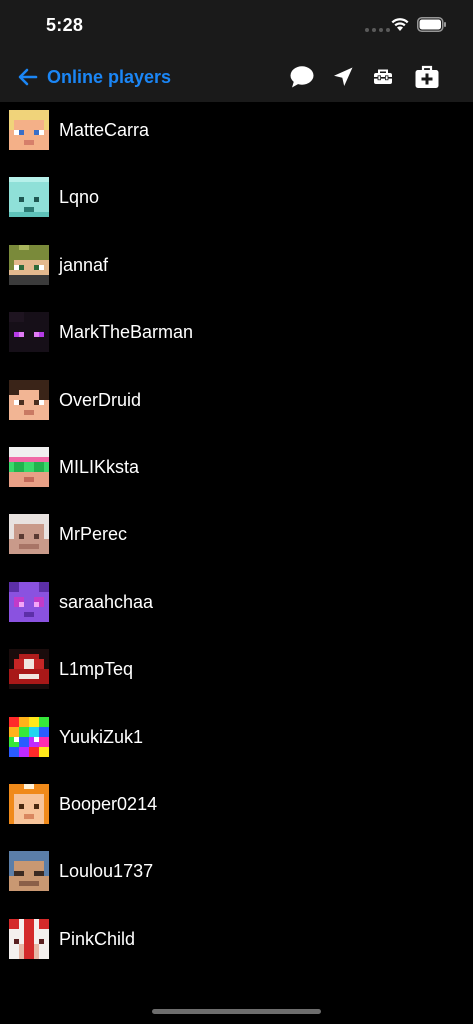 The image size is (473, 1024). I want to click on toolbox-icon, so click(383, 76).